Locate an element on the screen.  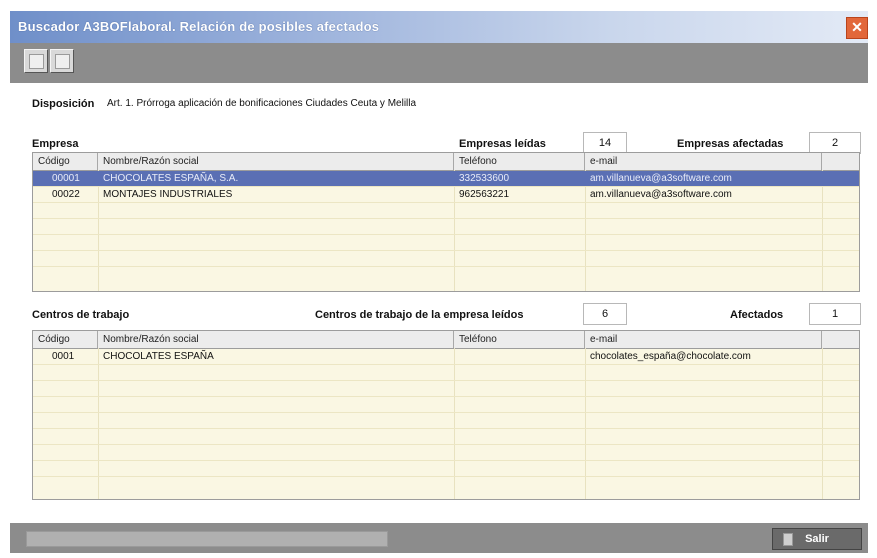
centros-leidos-label: Centros de trabajo de la empresa leídos is located at coordinates (419, 315).